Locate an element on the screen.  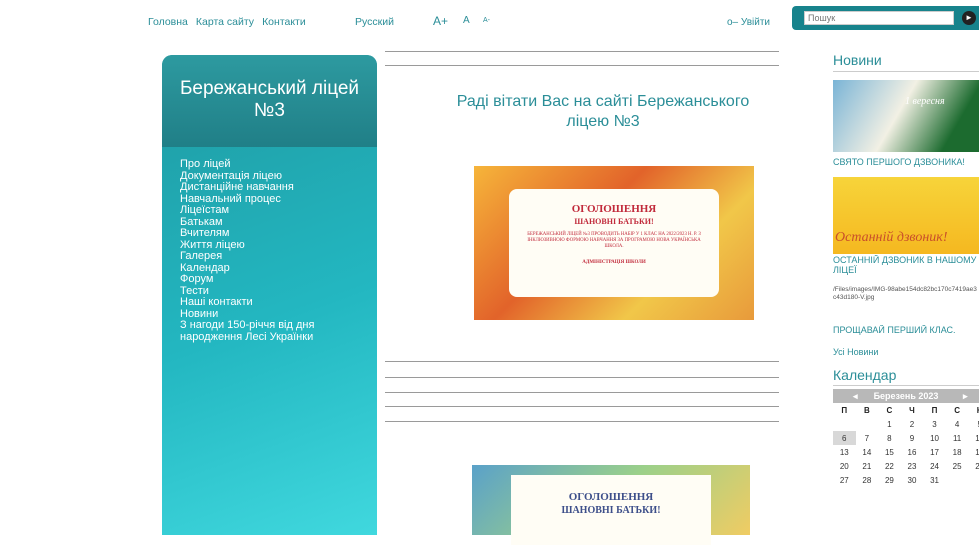
calendar-day: 1 is located at coordinates (889, 424).